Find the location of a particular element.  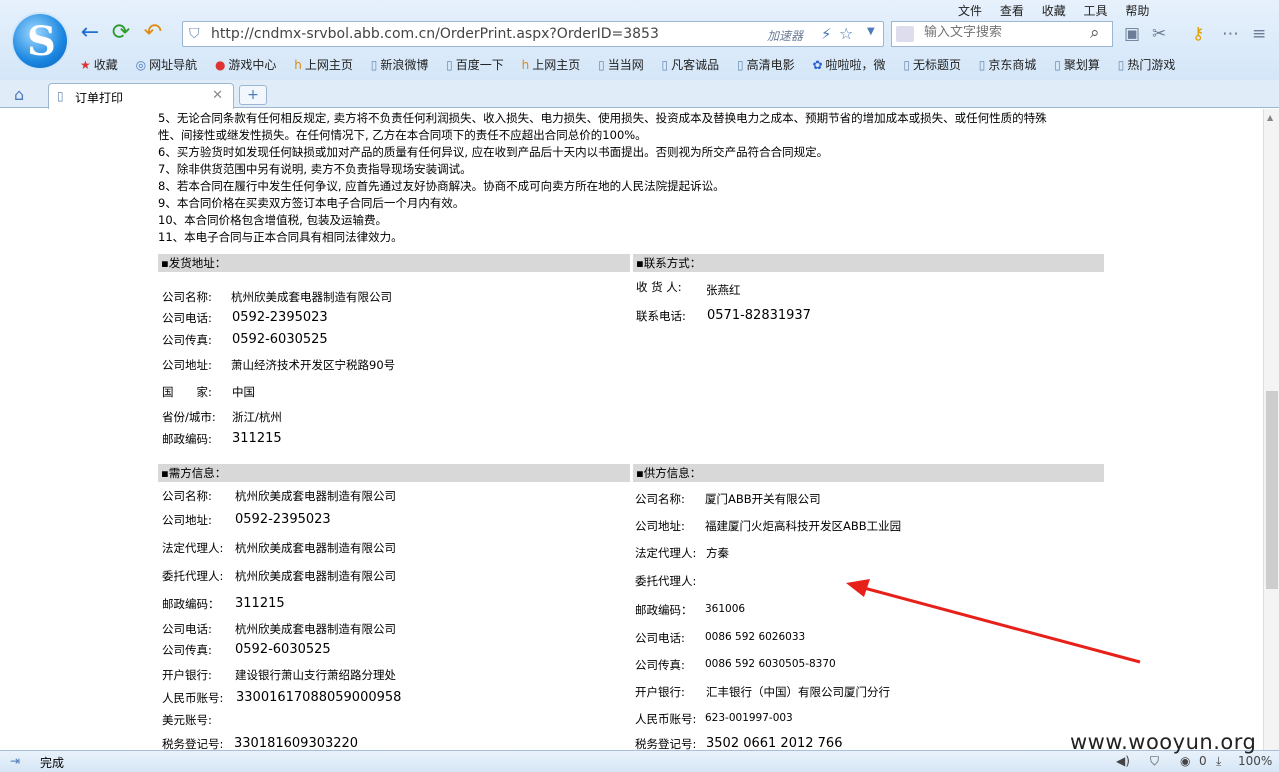

scrollbar-thumb is located at coordinates (1272, 490).